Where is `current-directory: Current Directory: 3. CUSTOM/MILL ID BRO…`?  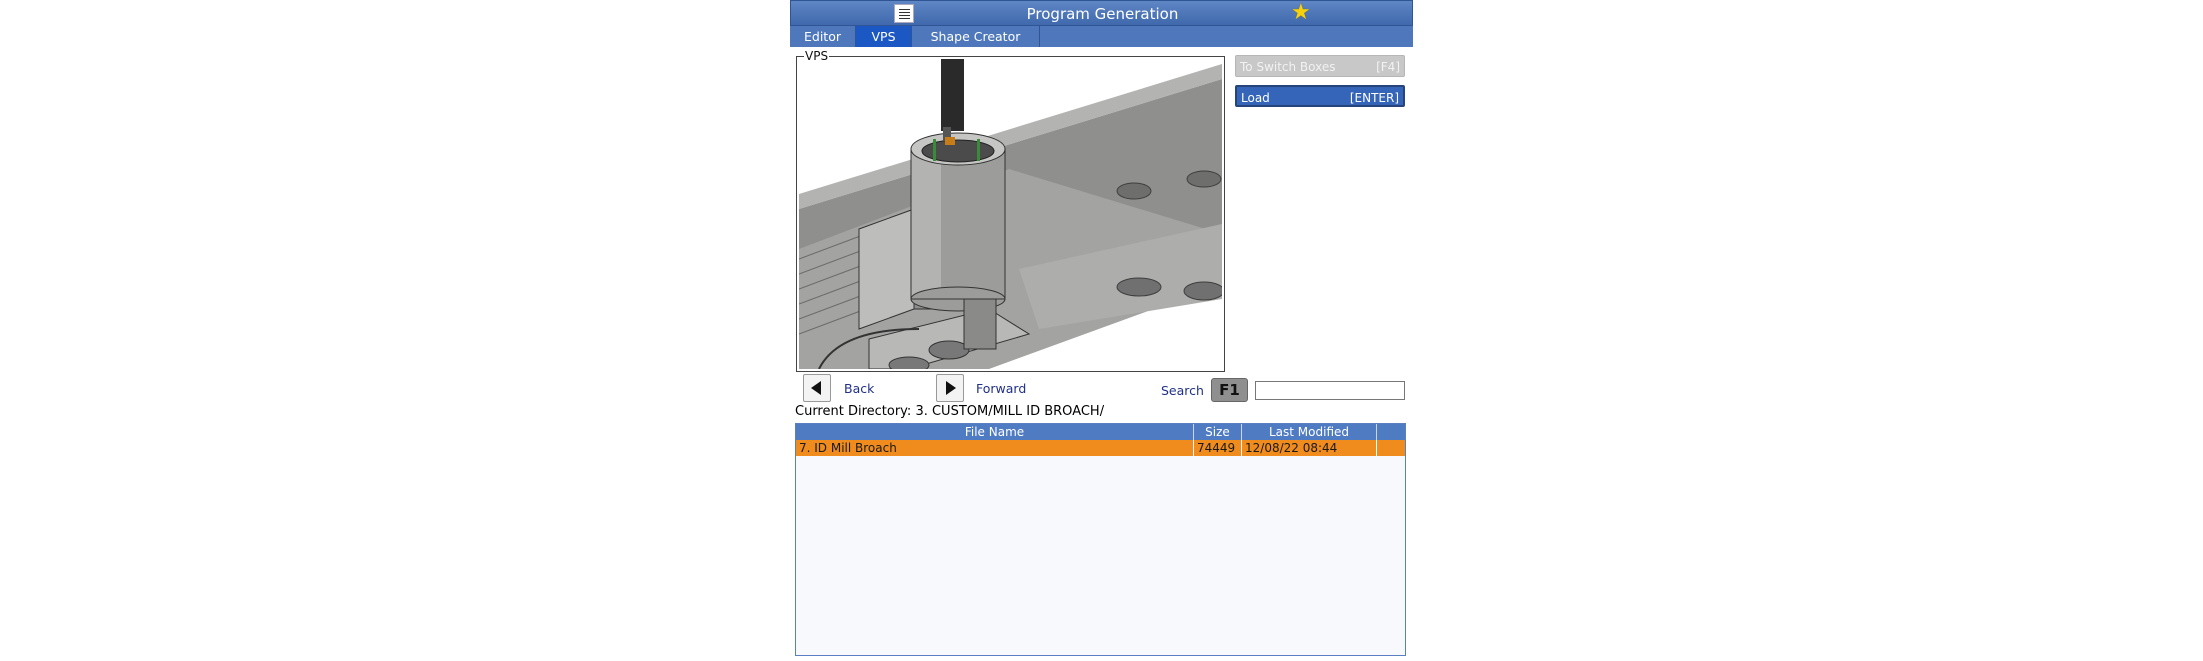
current-directory: Current Directory: 3. CUSTOM/MILL ID BRO… is located at coordinates (950, 411).